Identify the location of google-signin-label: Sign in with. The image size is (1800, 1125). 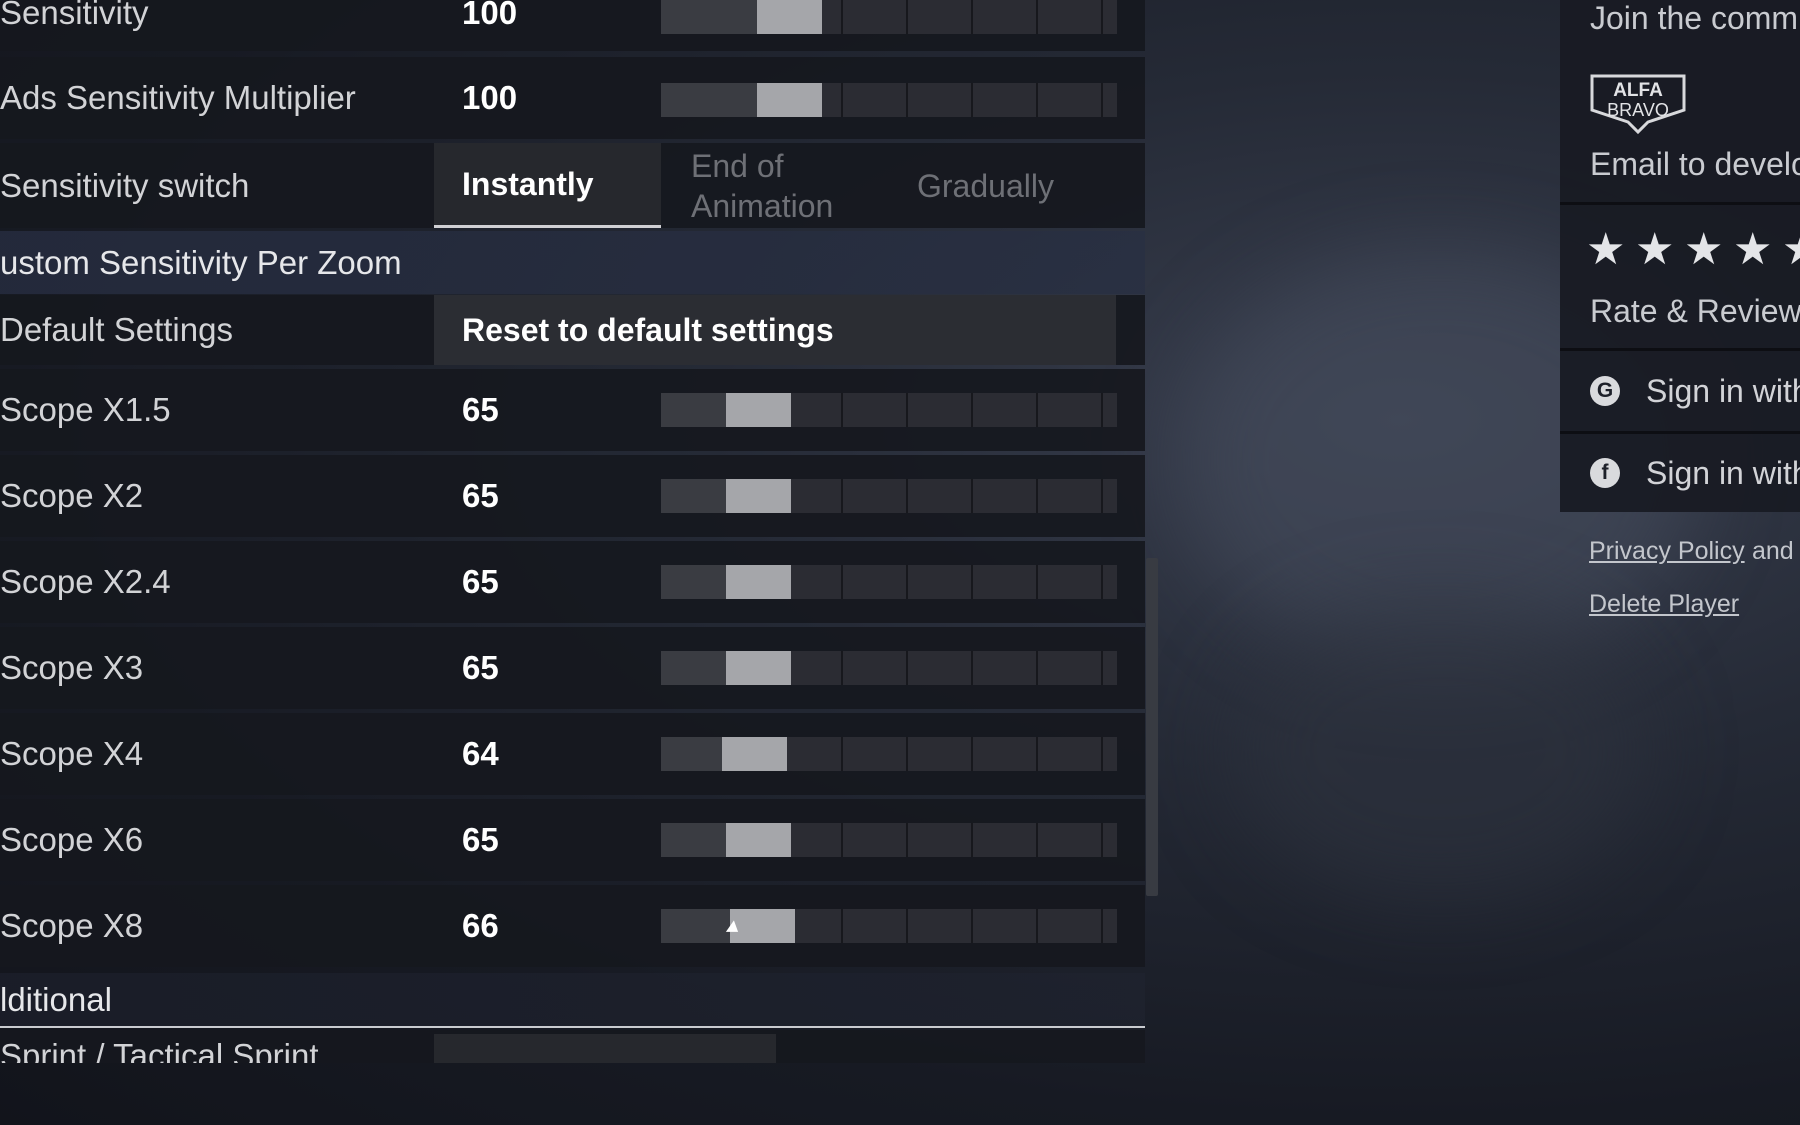
(1723, 390).